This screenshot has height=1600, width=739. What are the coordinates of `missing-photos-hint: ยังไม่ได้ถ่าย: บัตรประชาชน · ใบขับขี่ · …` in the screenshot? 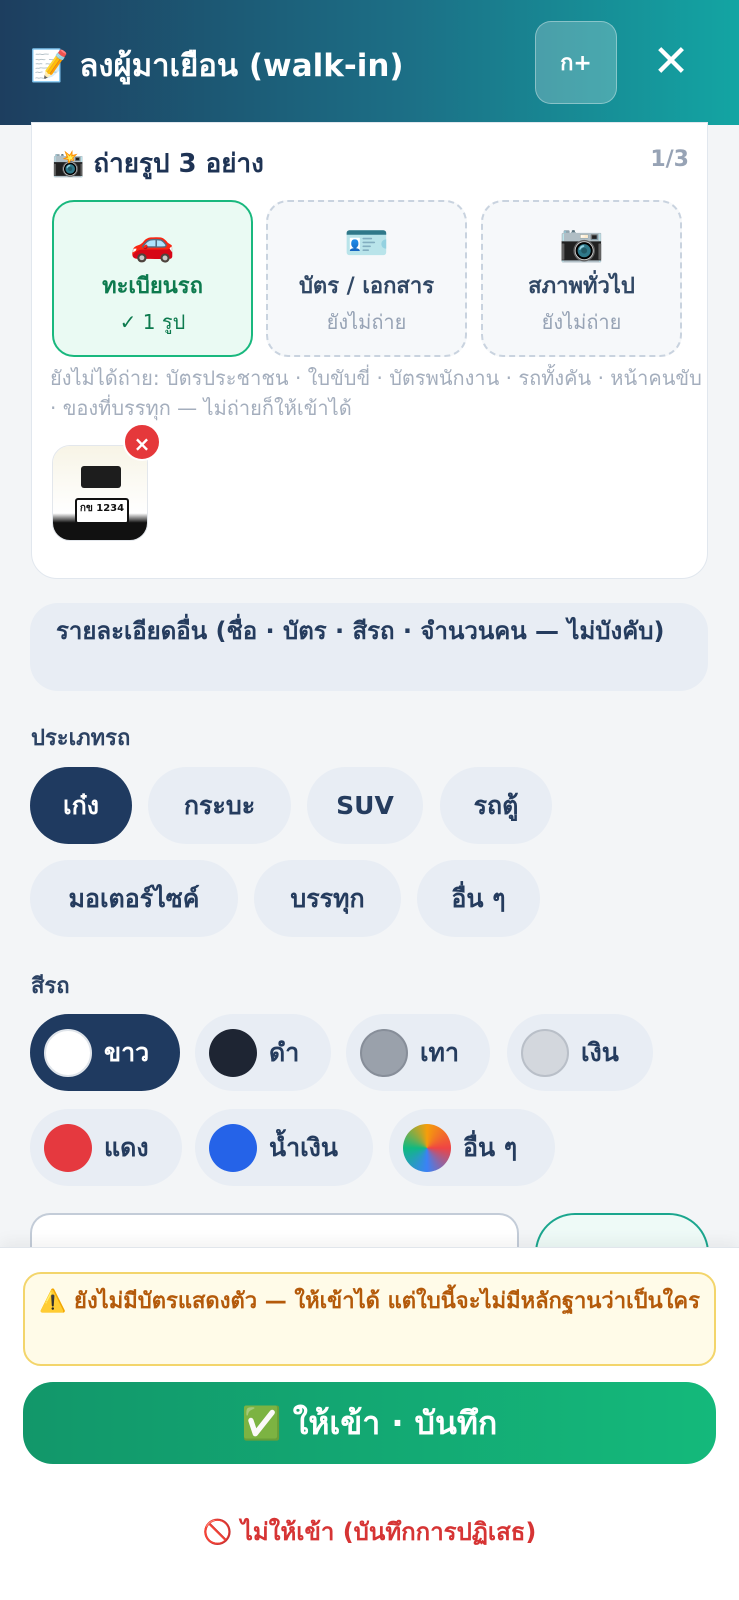 It's located at (376, 393).